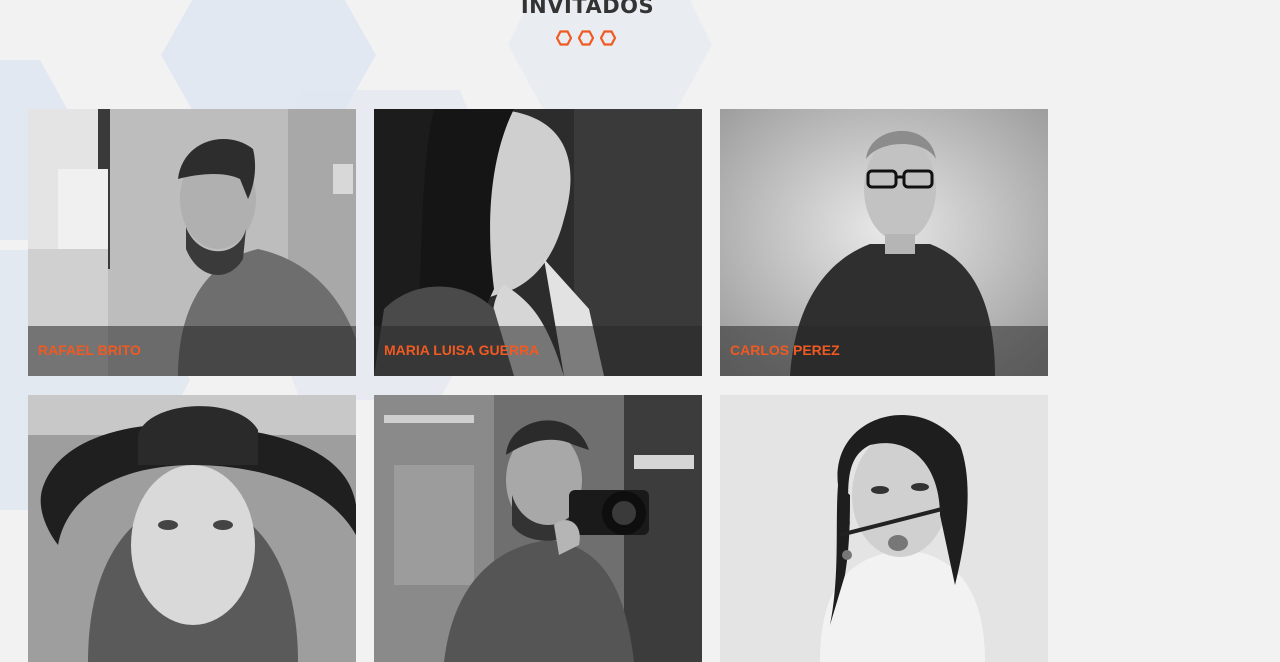 This screenshot has width=1280, height=662. I want to click on guest-card: CARLOS PEREZ, so click(884, 242).